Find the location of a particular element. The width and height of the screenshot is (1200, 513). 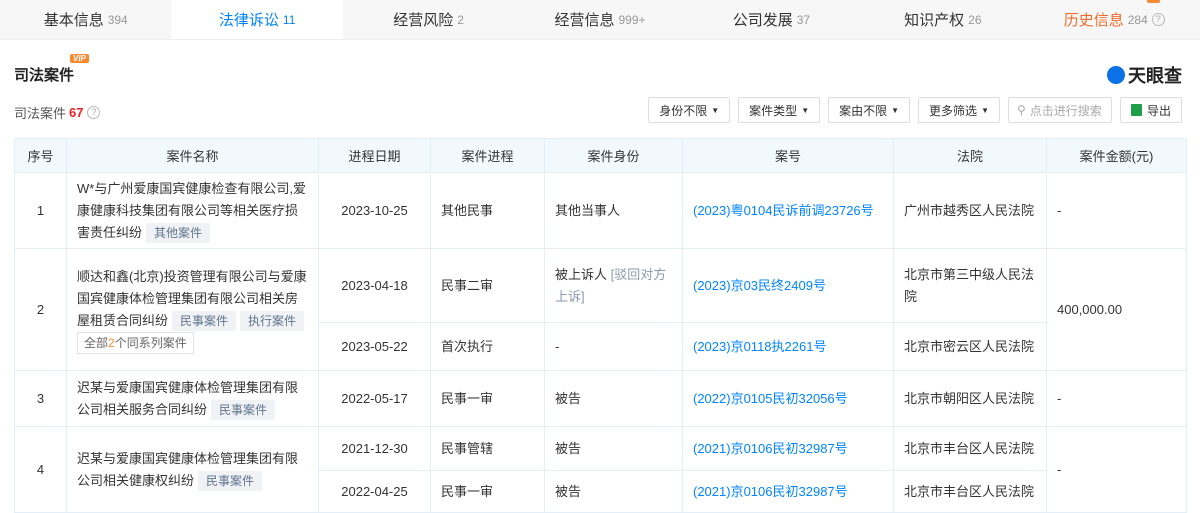

tab-1: 法律诉讼 11 is located at coordinates (257, 19).